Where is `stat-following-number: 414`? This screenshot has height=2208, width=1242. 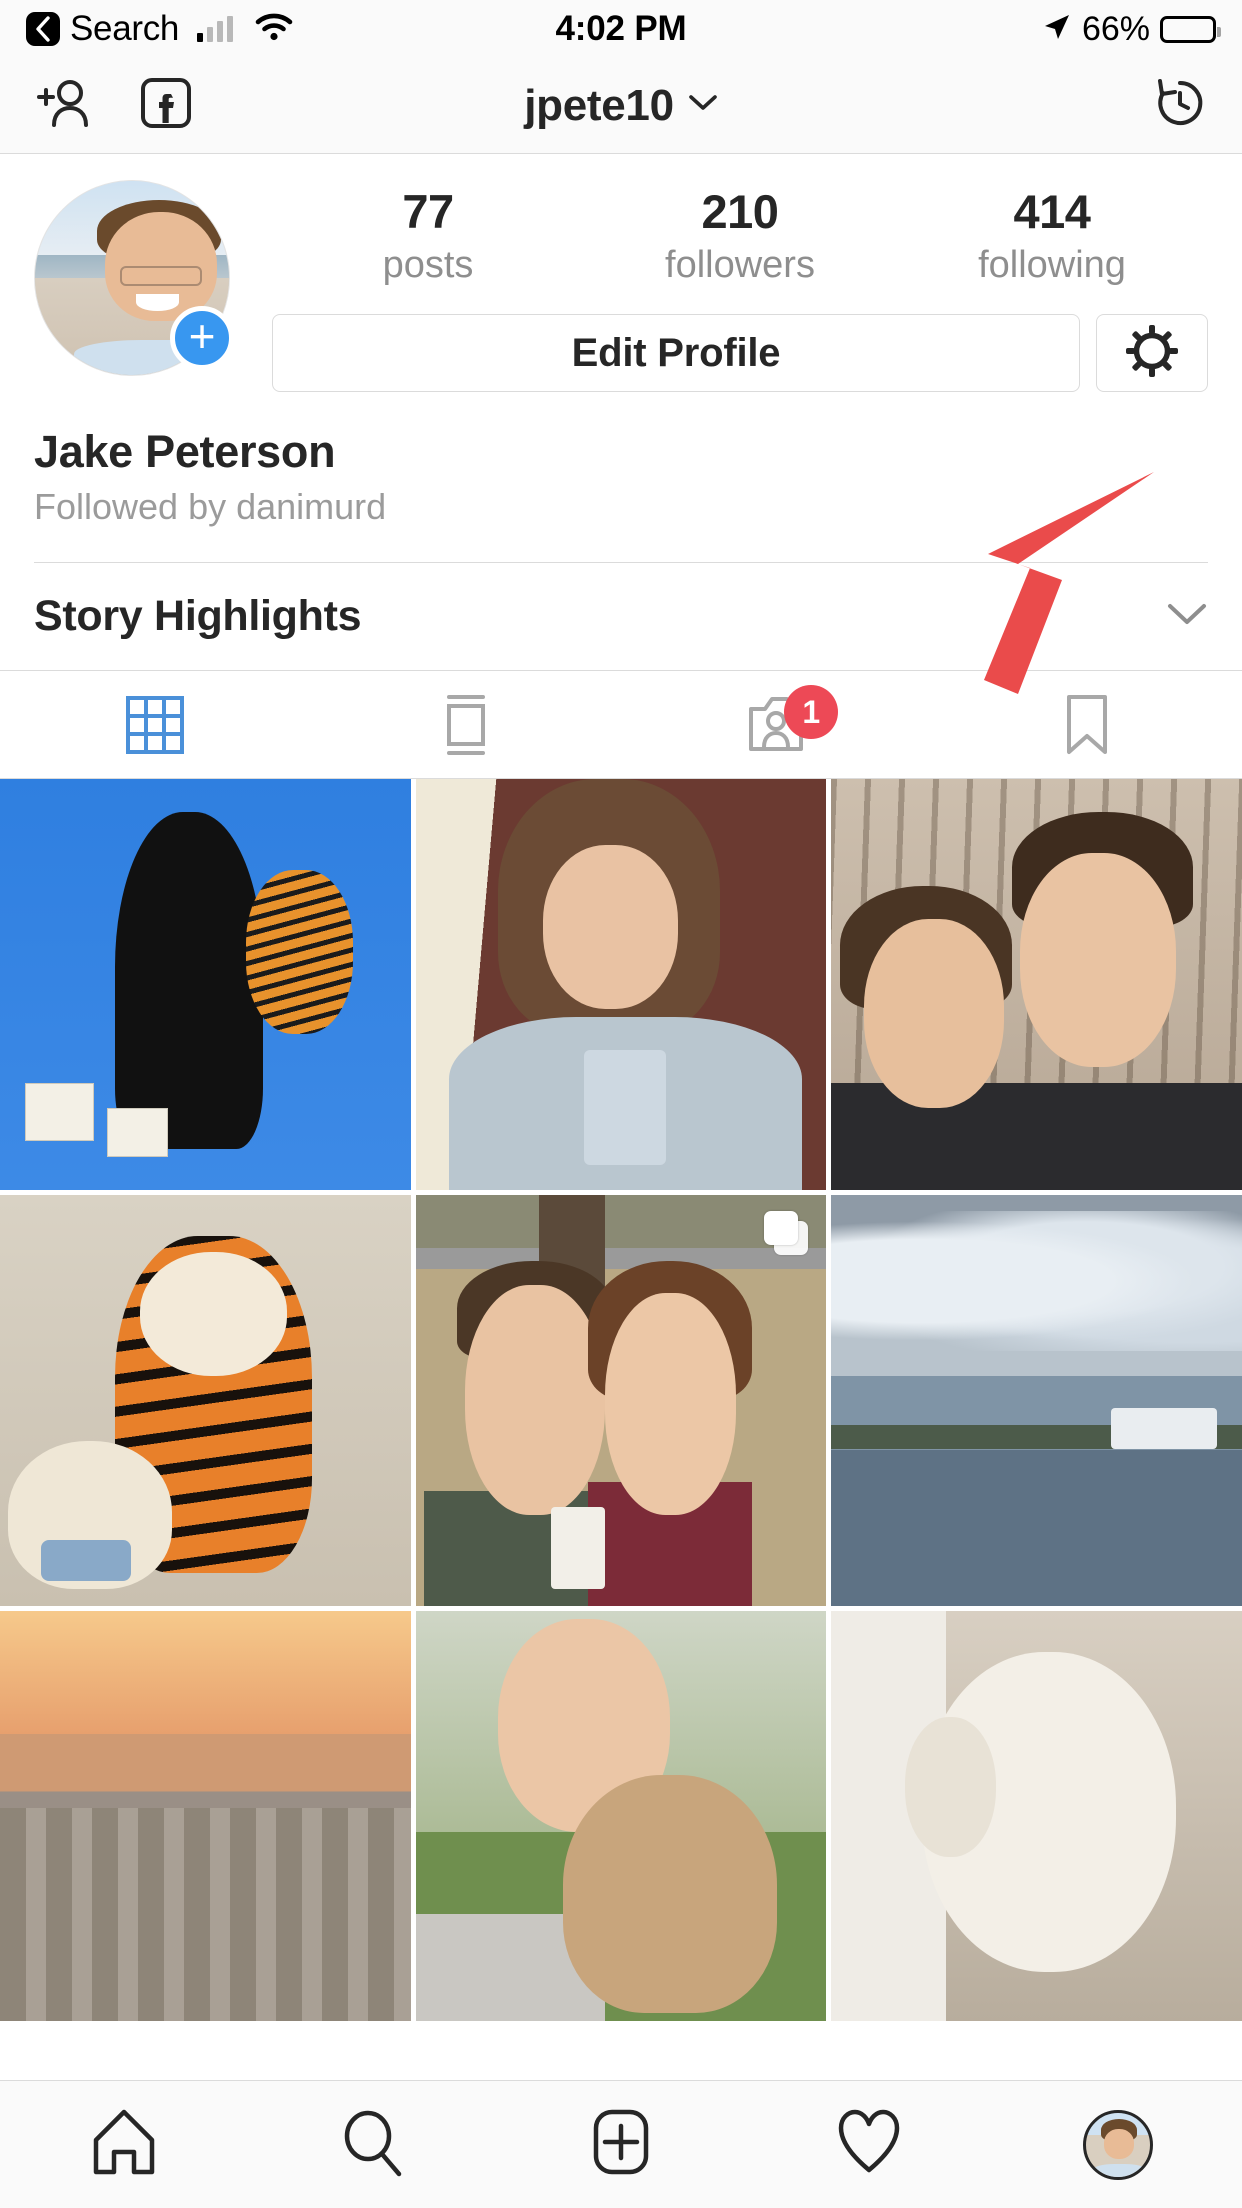 stat-following-number: 414 is located at coordinates (1052, 211).